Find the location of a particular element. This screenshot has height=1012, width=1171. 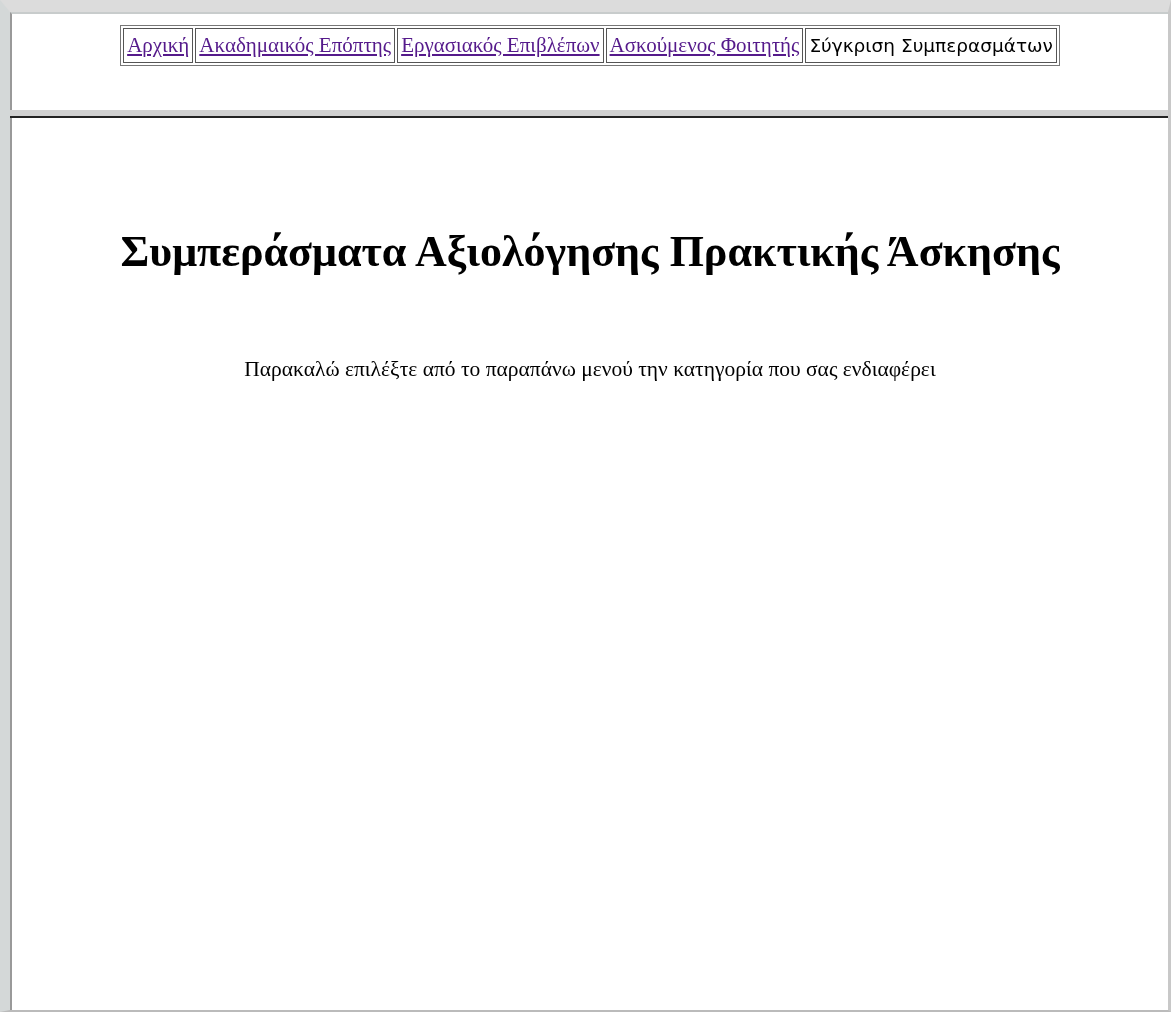

page-heading: Συμπεράσματα Αξιολόγησης Πρακτικής Άσκησης is located at coordinates (590, 251).